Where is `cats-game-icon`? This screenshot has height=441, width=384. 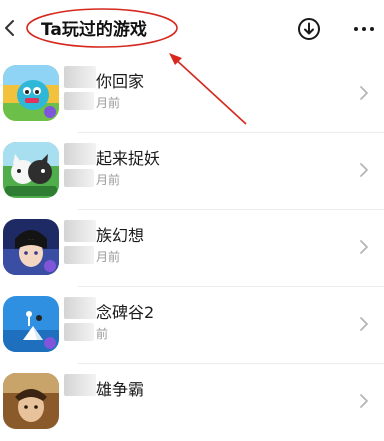 cats-game-icon is located at coordinates (31, 170).